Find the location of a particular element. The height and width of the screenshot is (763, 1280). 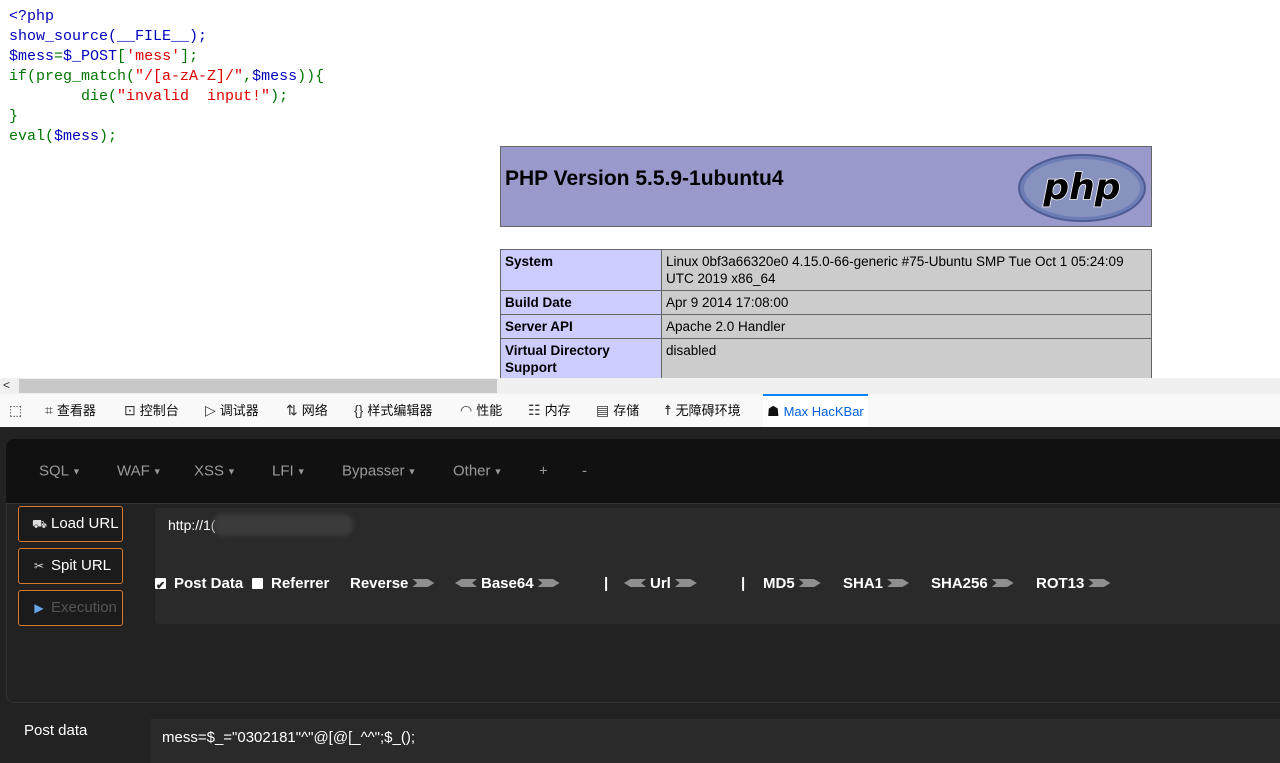

option-label: SHA1 is located at coordinates (863, 583).